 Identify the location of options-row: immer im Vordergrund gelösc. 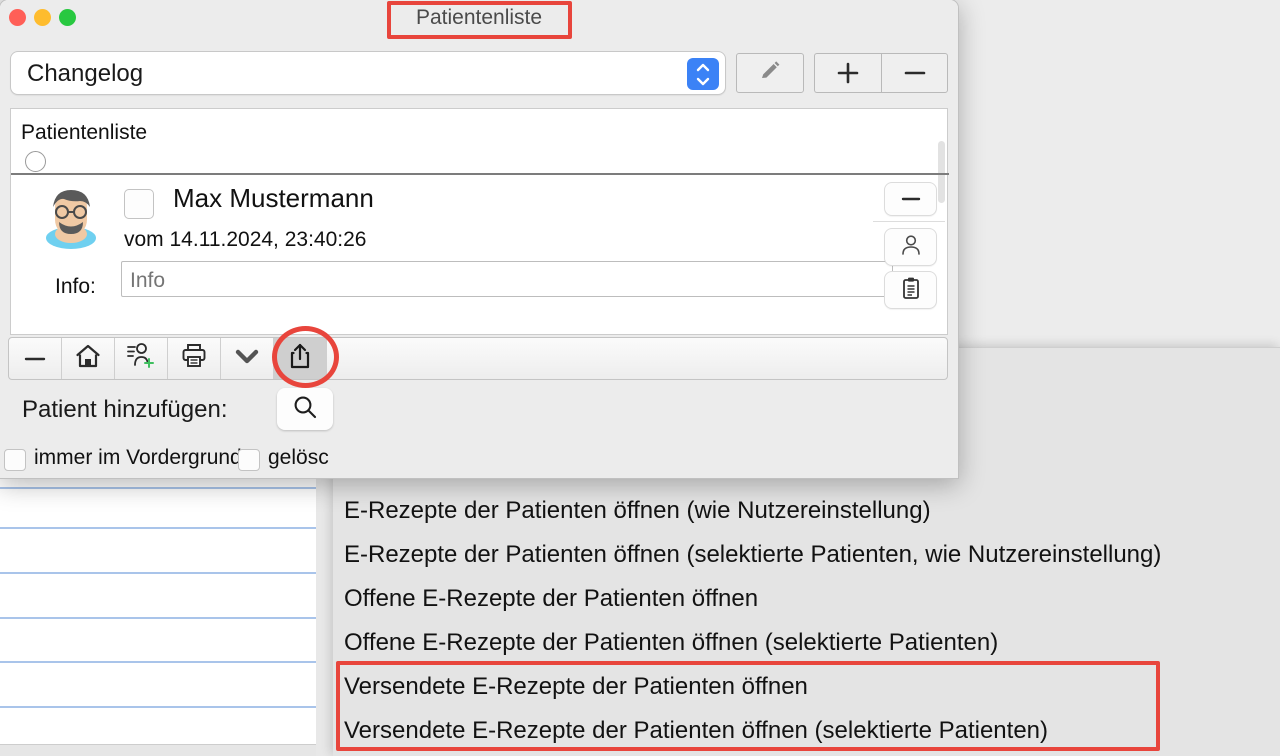
(479, 460).